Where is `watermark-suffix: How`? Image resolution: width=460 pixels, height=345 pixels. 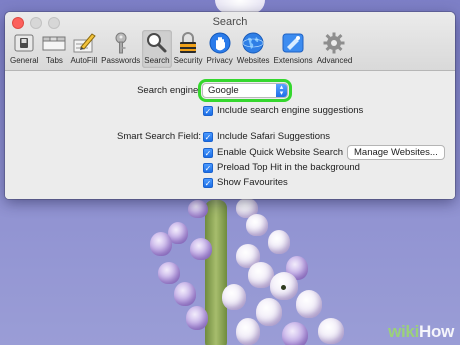
watermark-suffix: How is located at coordinates (436, 331).